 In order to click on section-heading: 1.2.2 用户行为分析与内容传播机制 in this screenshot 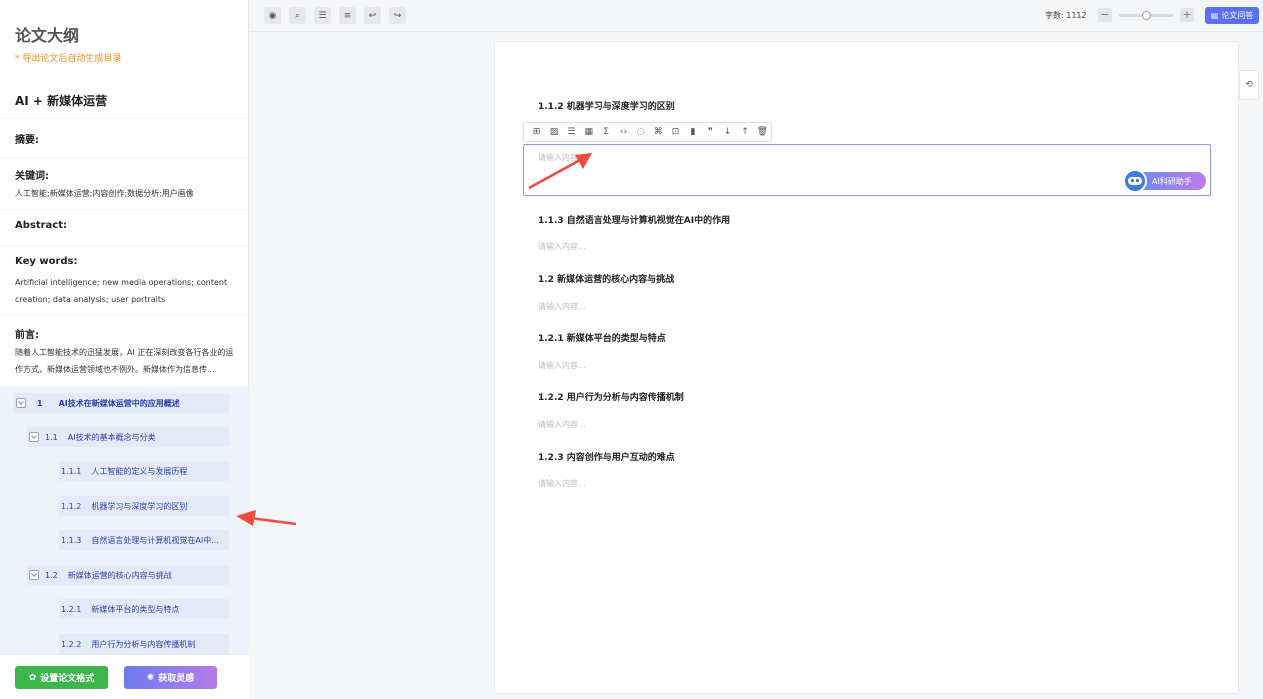, I will do `click(611, 396)`.